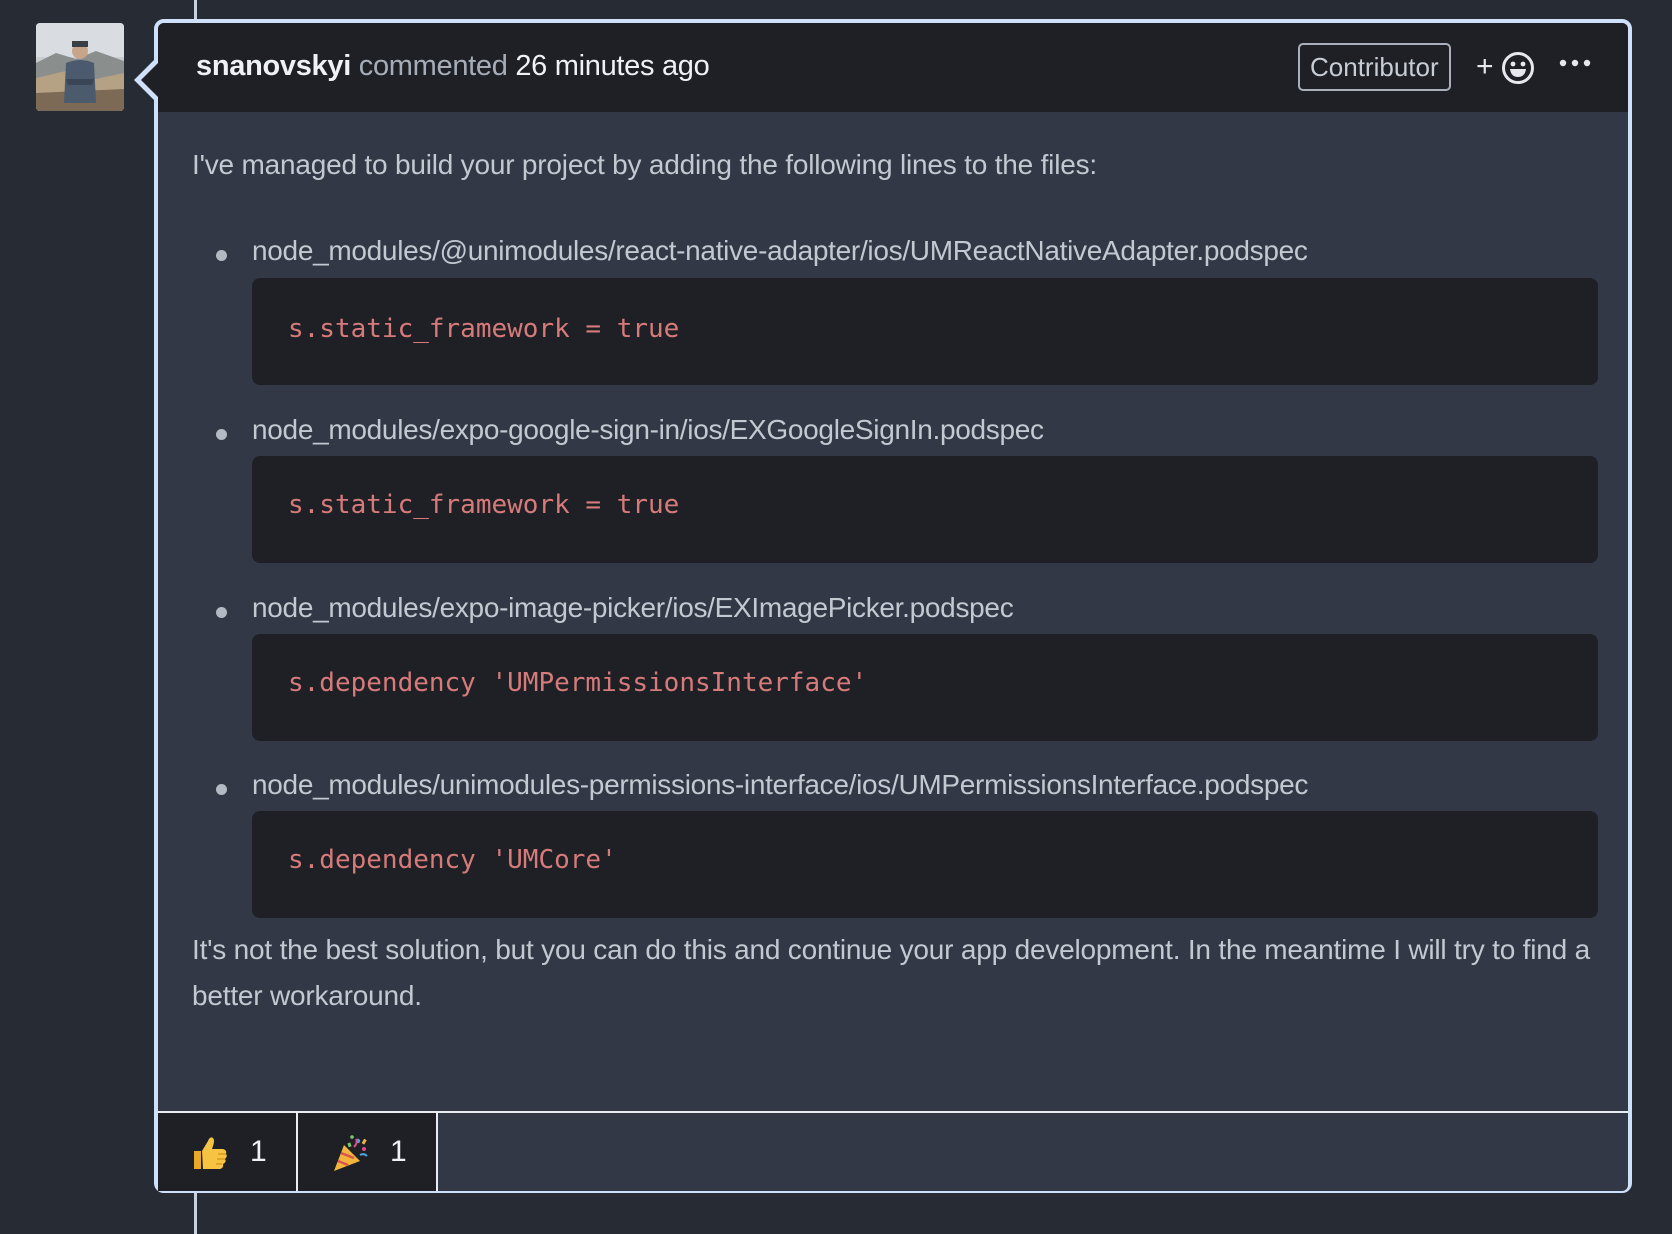 This screenshot has width=1672, height=1234. What do you see at coordinates (273, 66) in the screenshot?
I see `author-link: snanovskyi` at bounding box center [273, 66].